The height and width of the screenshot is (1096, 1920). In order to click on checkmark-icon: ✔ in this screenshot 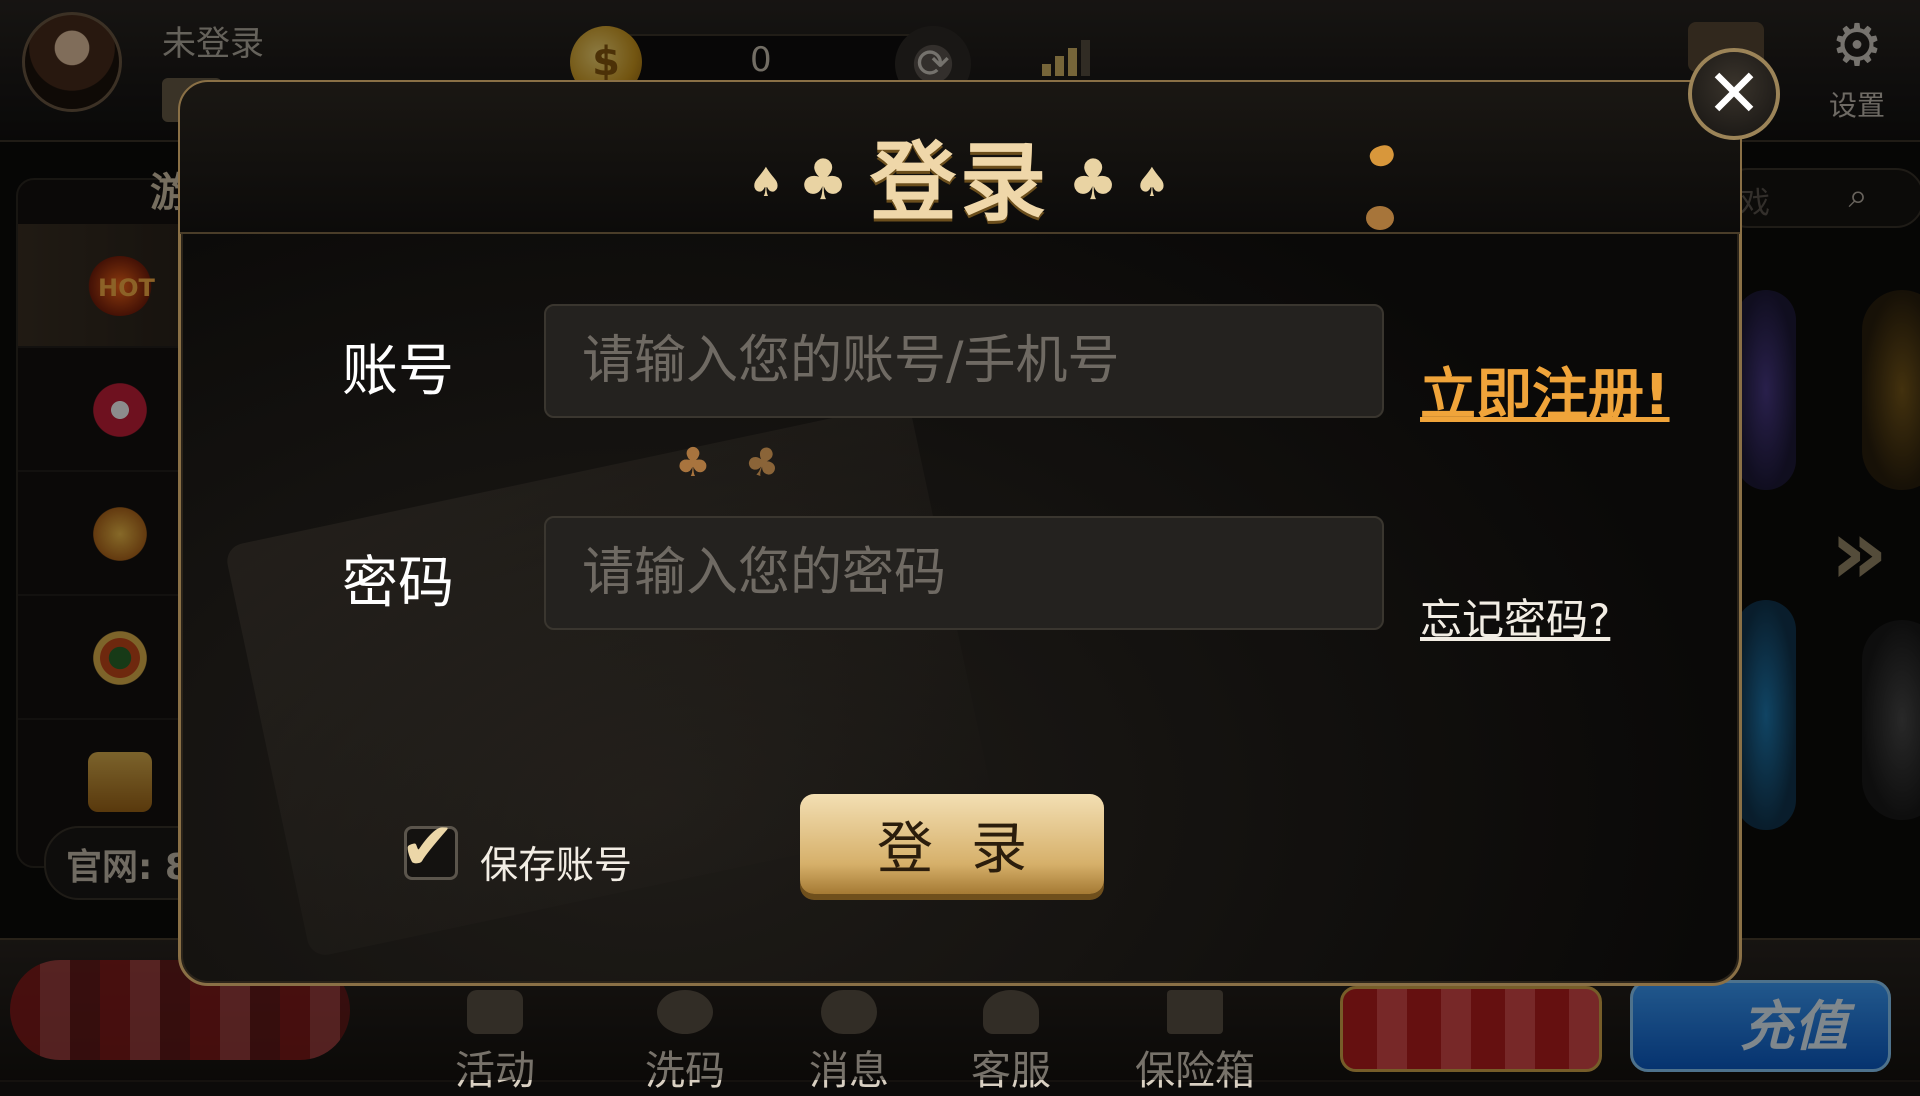, I will do `click(427, 846)`.